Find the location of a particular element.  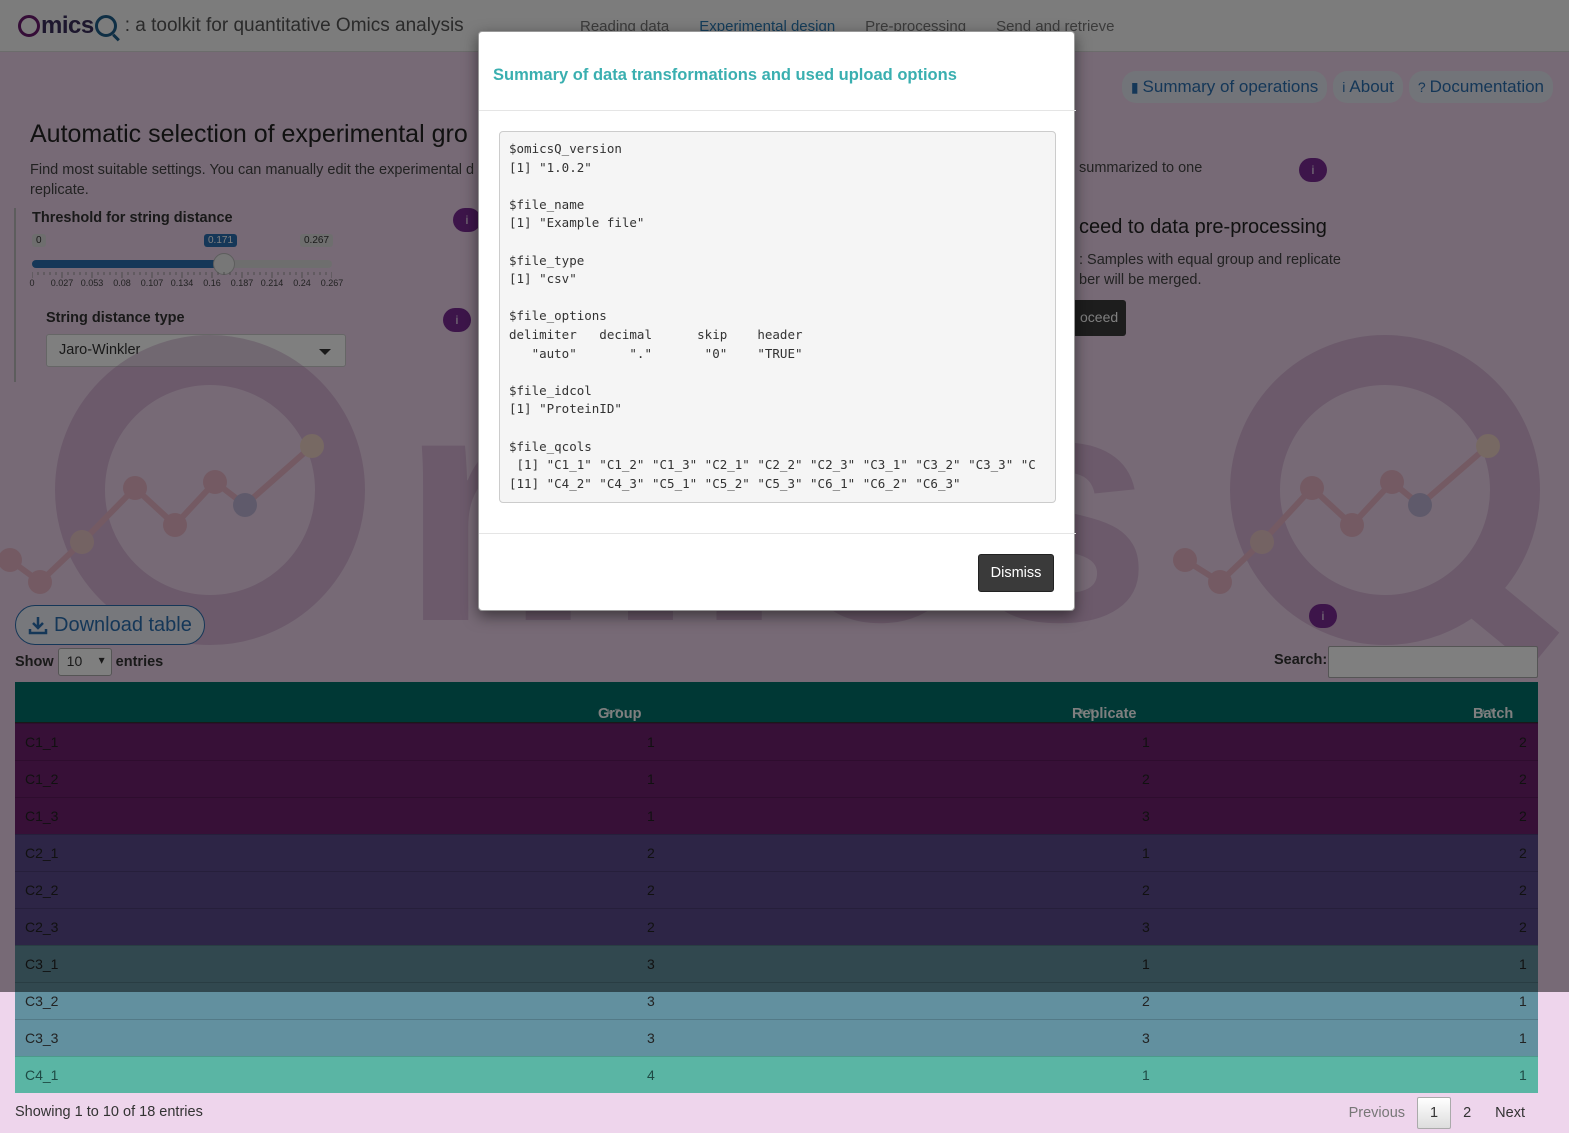

table-row: C3_3 3 3 1 is located at coordinates (776, 1037).